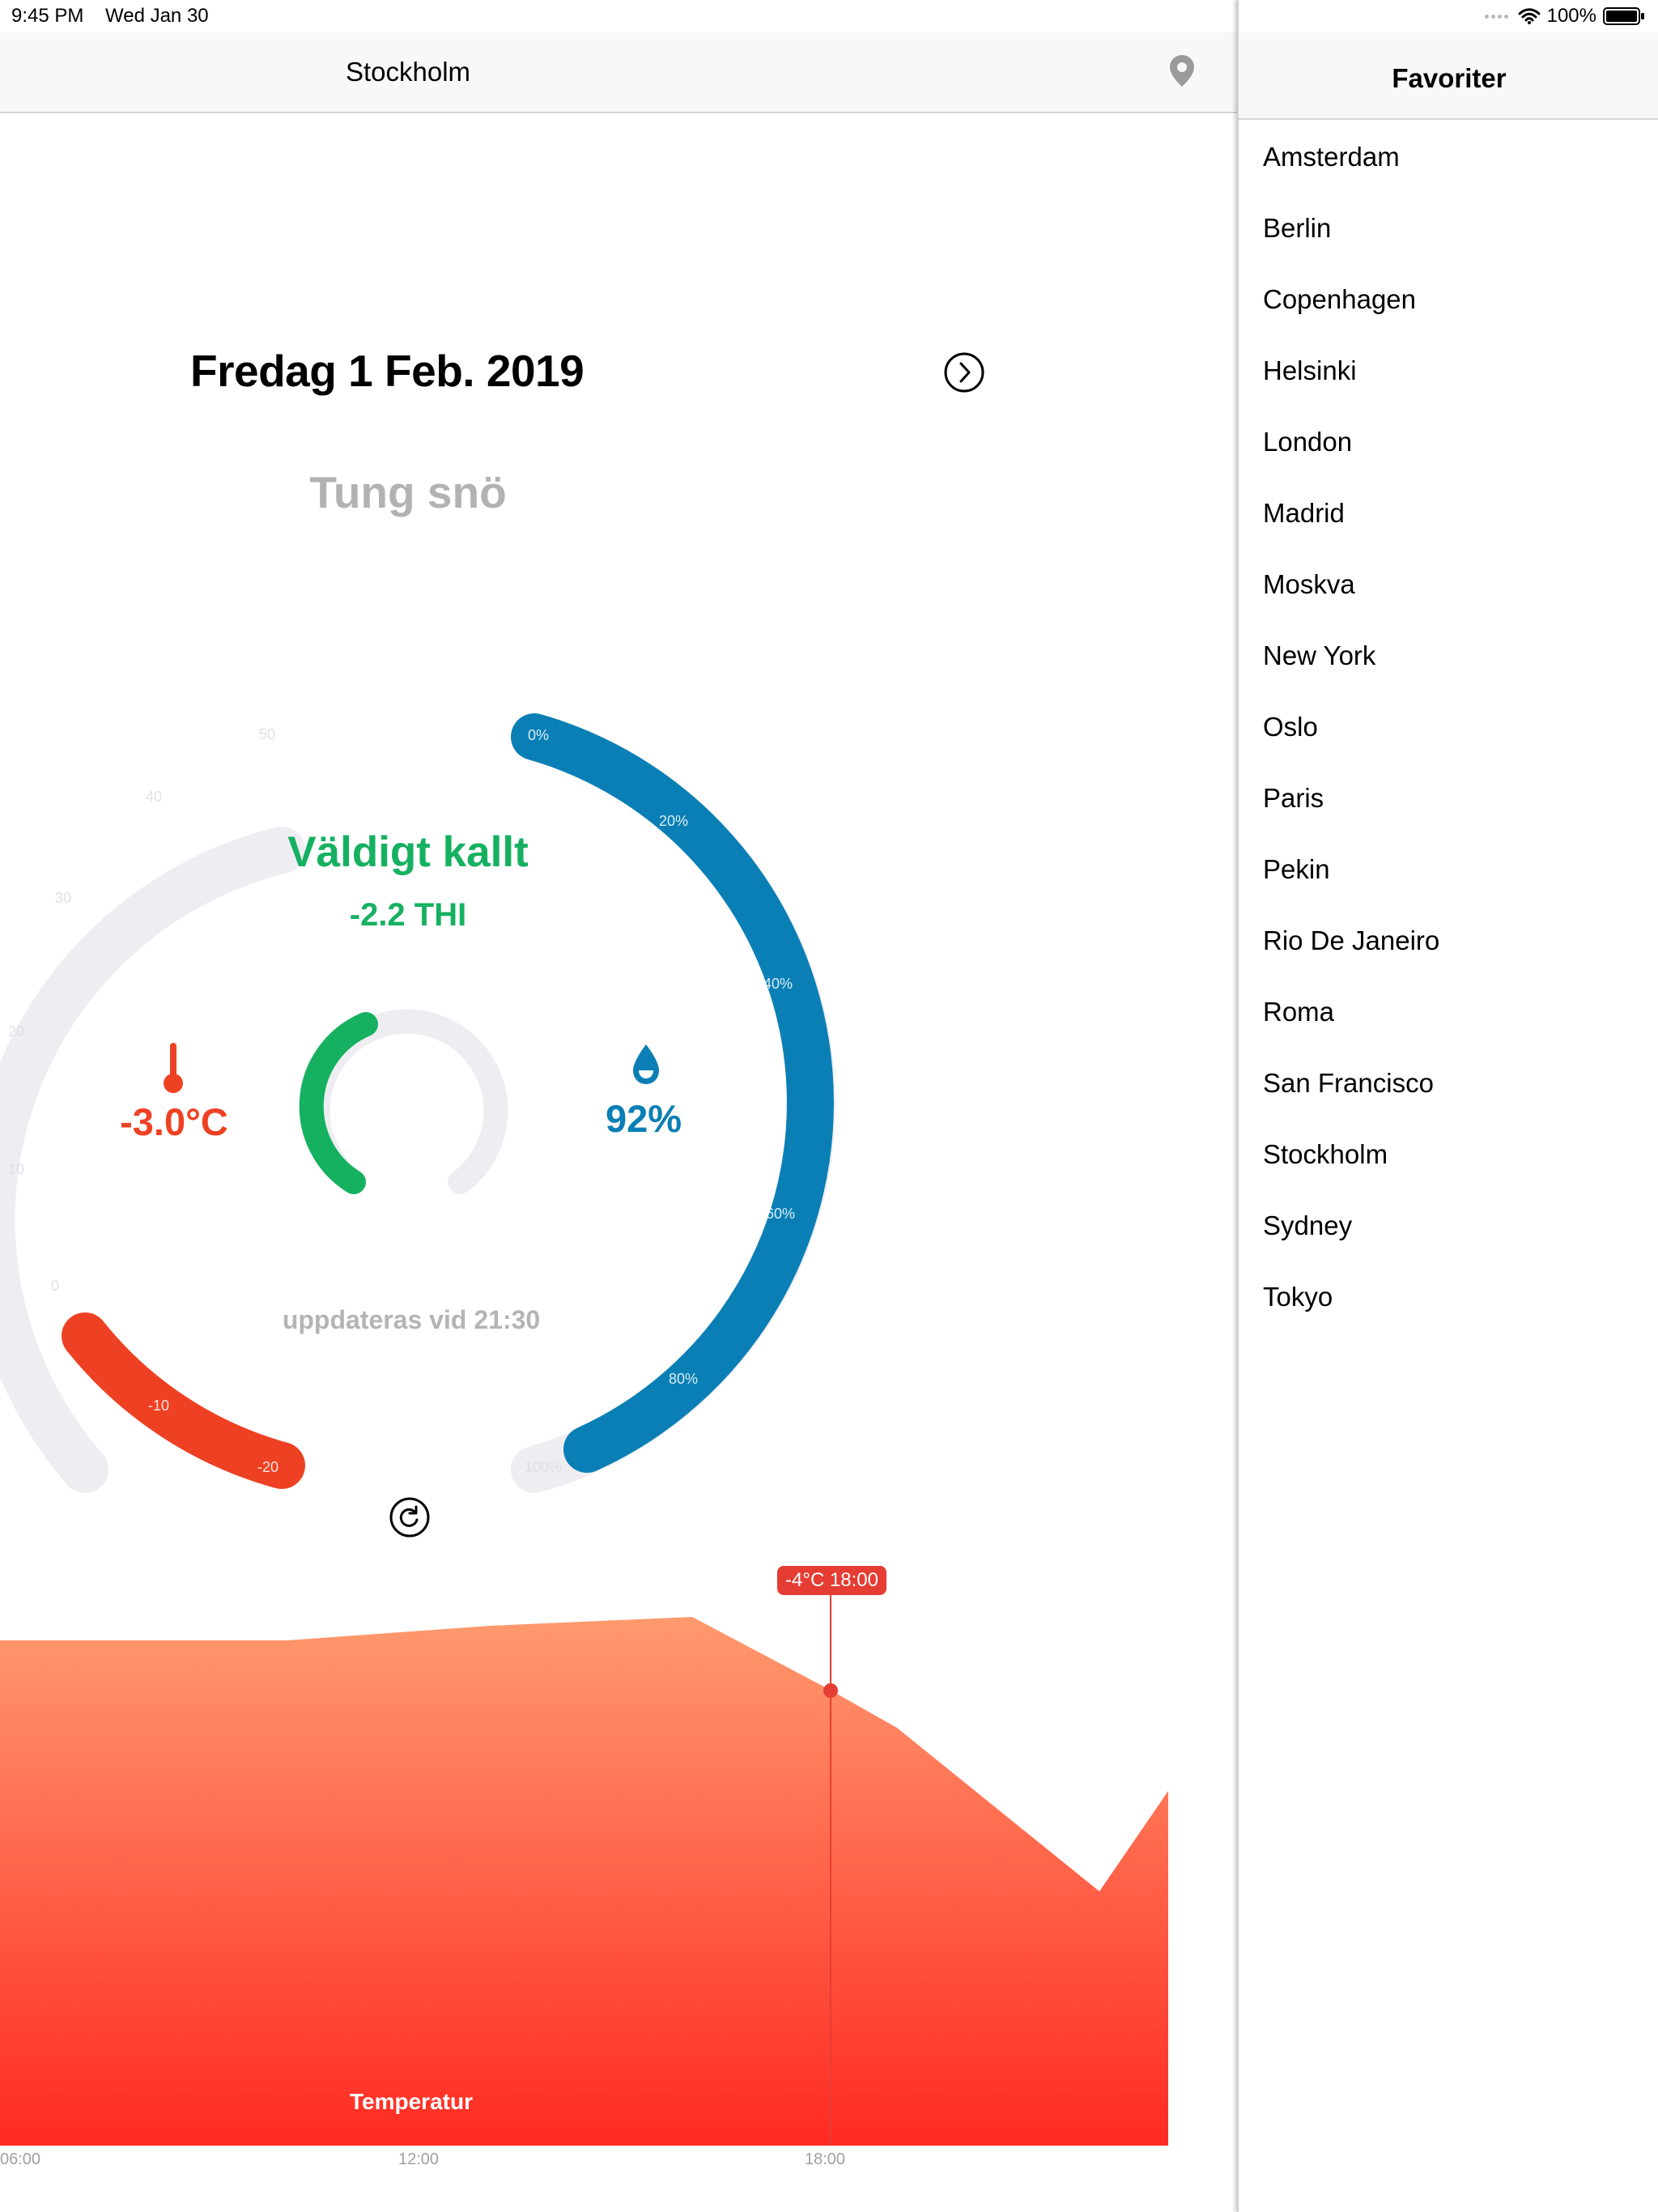 The width and height of the screenshot is (1658, 2212). Describe the element at coordinates (1448, 1084) in the screenshot. I see `city-item: San Francisco` at that location.